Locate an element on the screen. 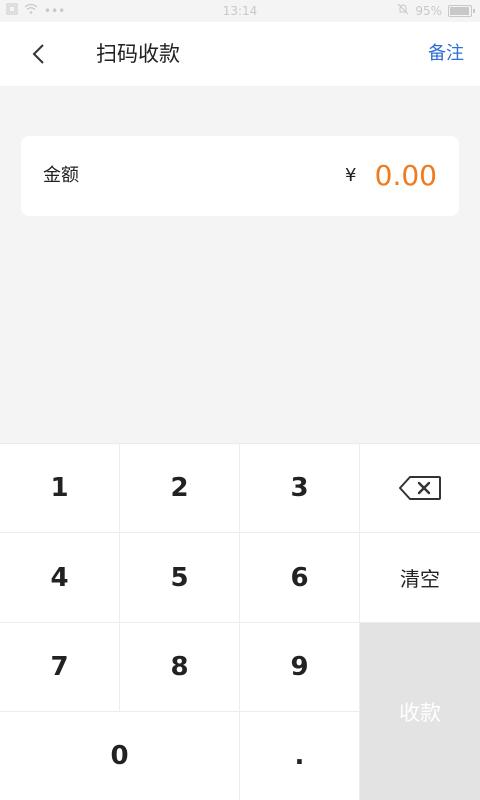 This screenshot has width=480, height=800. backspace-icon is located at coordinates (420, 488).